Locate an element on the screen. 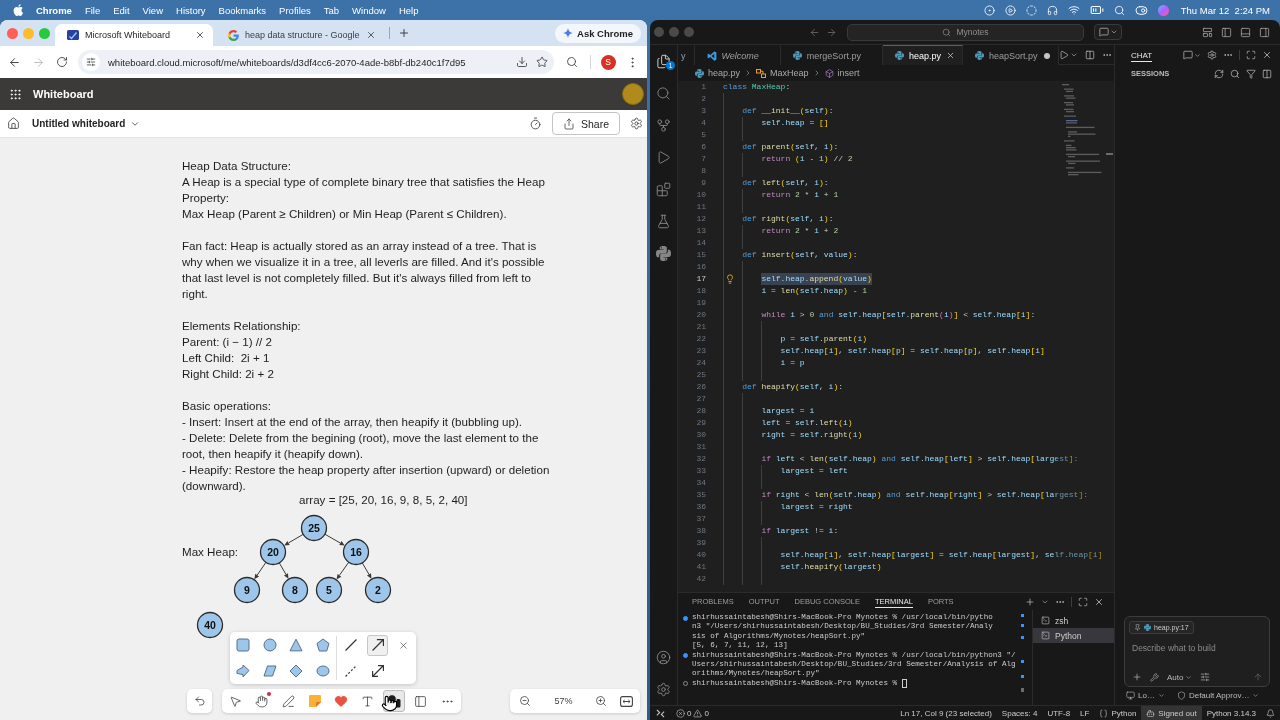 The height and width of the screenshot is (720, 1280). block-arrow-shape-icon is located at coordinates (243, 671).